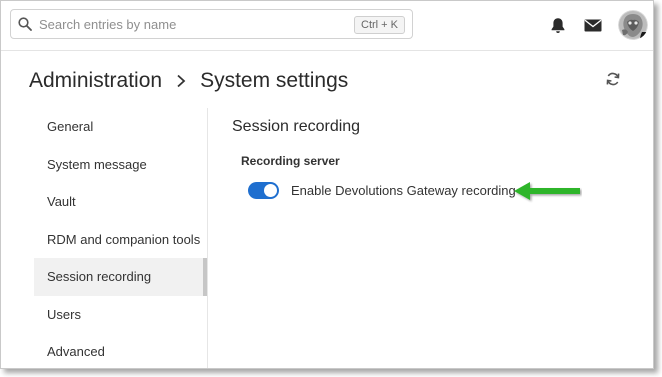 The image size is (662, 377). I want to click on sidebar-item-label: General, so click(70, 126).